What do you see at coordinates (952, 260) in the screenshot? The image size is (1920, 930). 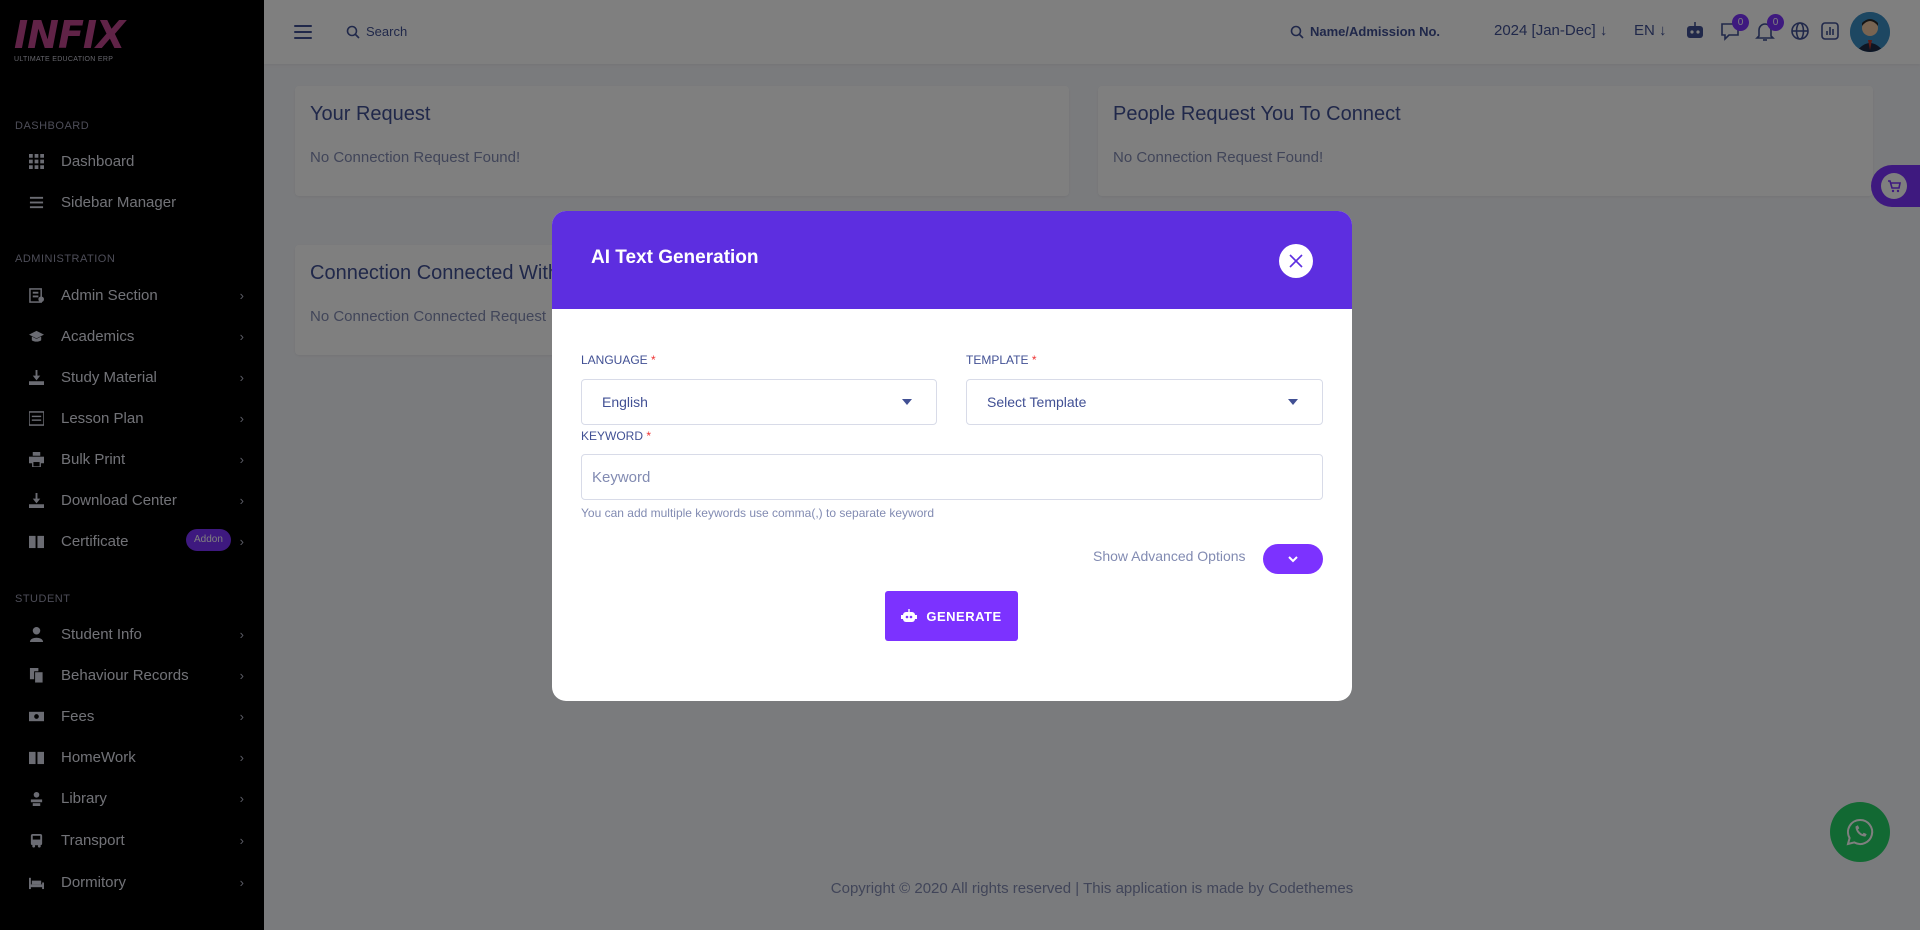 I see `modal-header: AI Text Generation` at bounding box center [952, 260].